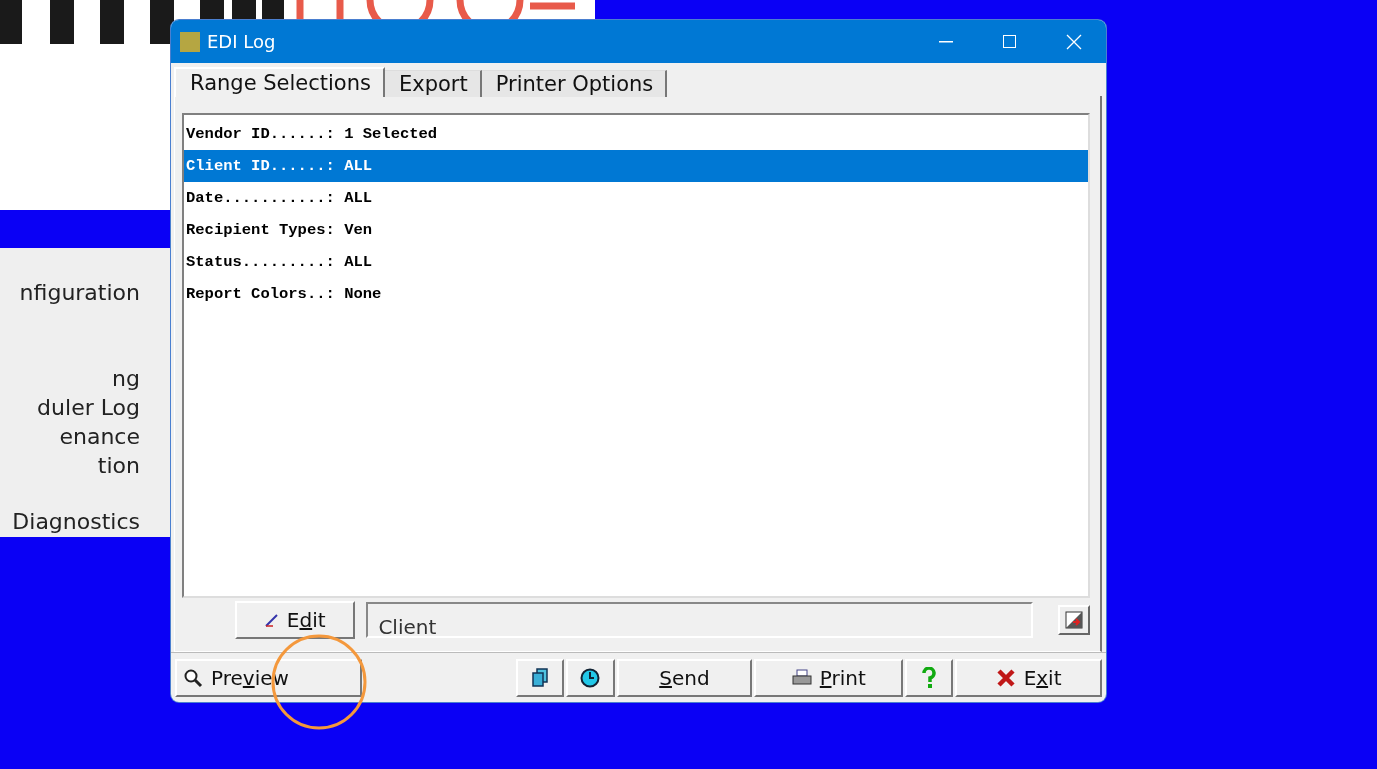  I want to click on app-icon, so click(190, 41).